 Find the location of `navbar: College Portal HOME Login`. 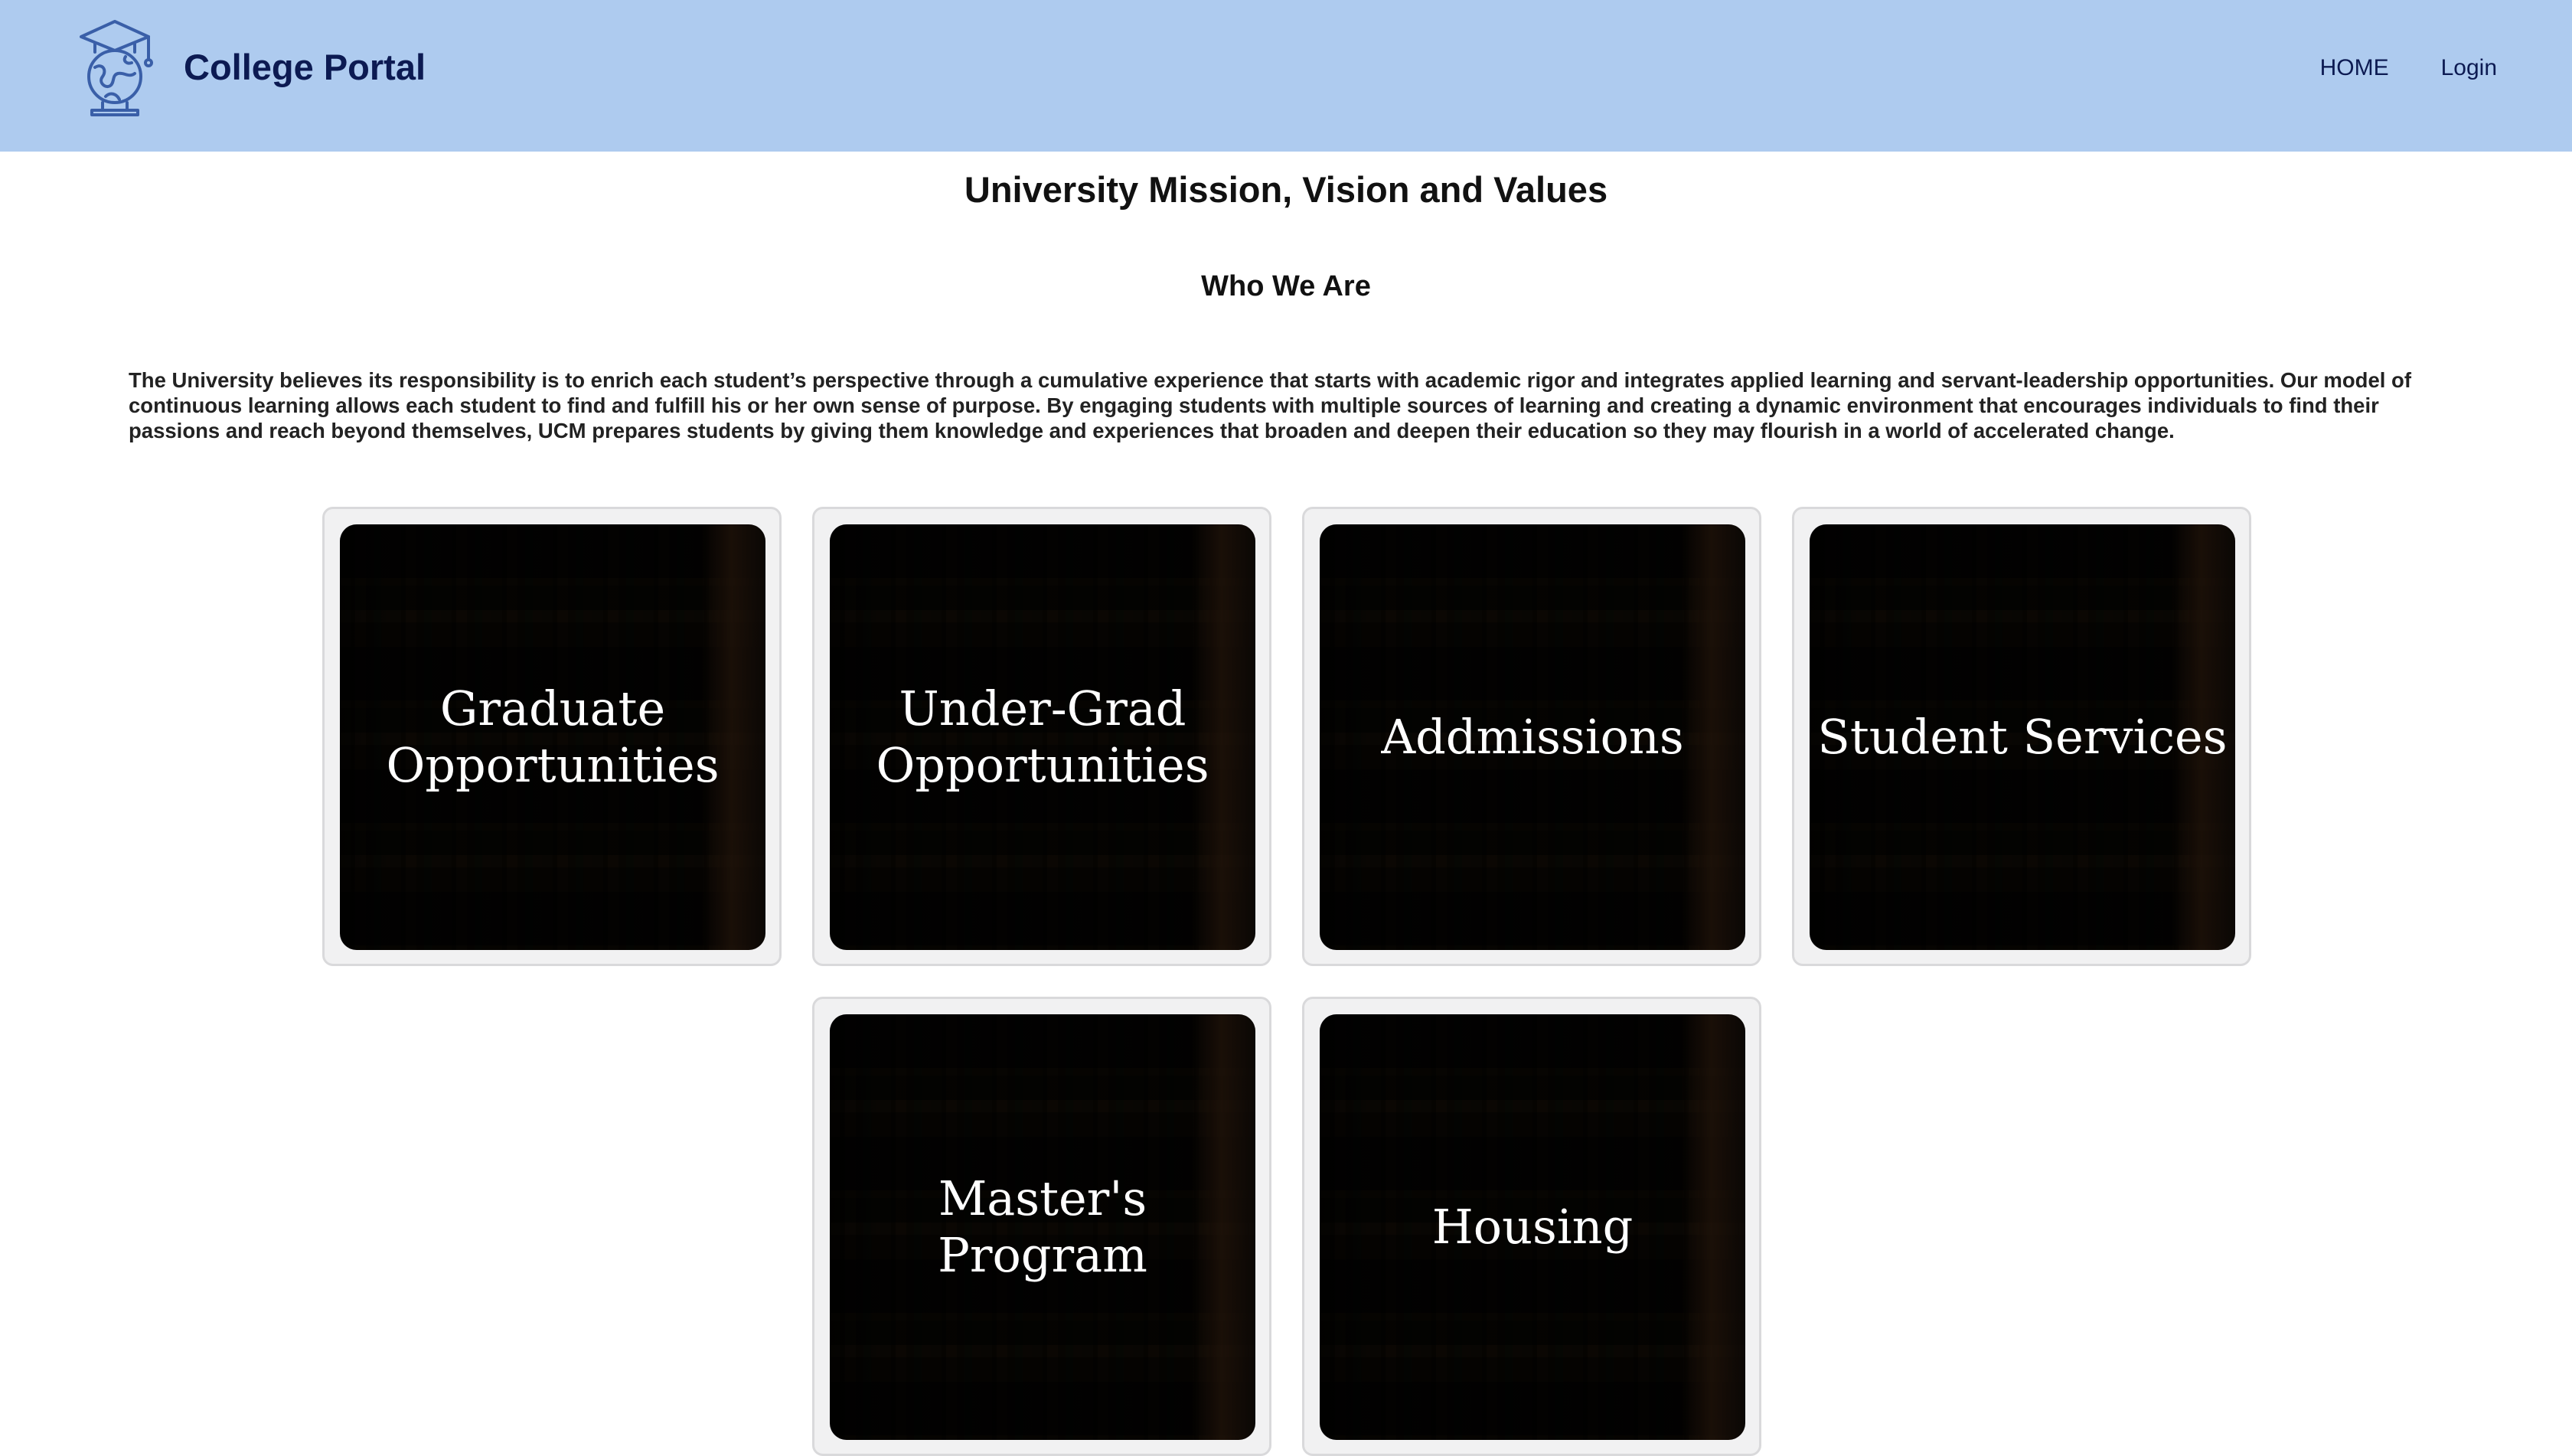

navbar: College Portal HOME Login is located at coordinates (1286, 76).